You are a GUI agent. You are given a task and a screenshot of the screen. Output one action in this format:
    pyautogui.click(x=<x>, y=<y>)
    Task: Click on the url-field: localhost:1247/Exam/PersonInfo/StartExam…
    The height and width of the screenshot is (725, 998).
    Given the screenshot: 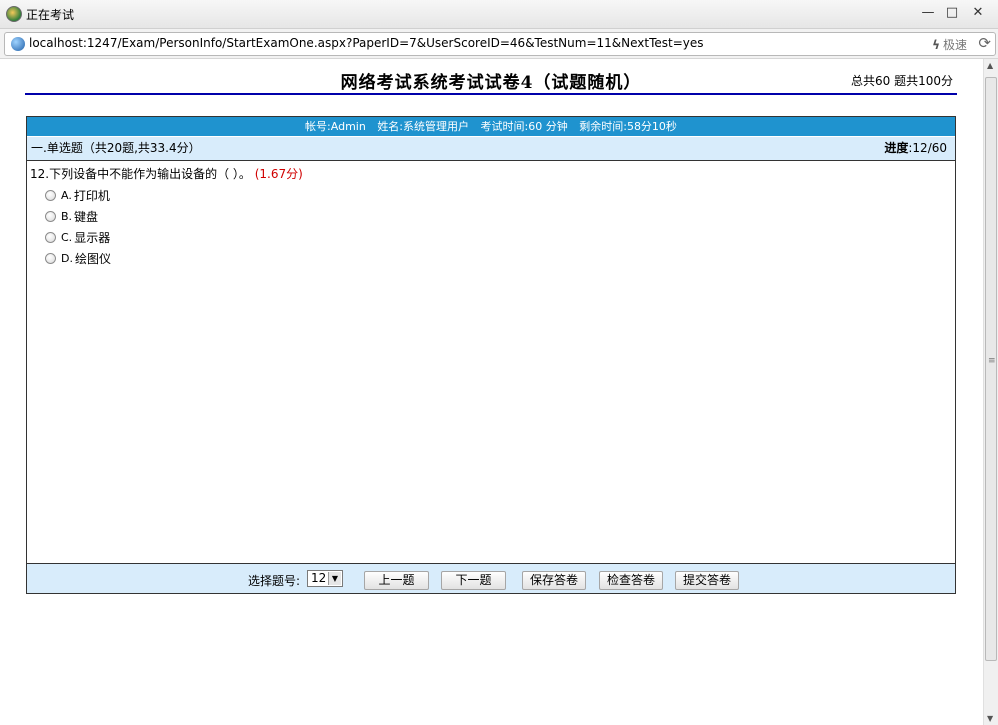 What is the action you would take?
    pyautogui.click(x=500, y=44)
    